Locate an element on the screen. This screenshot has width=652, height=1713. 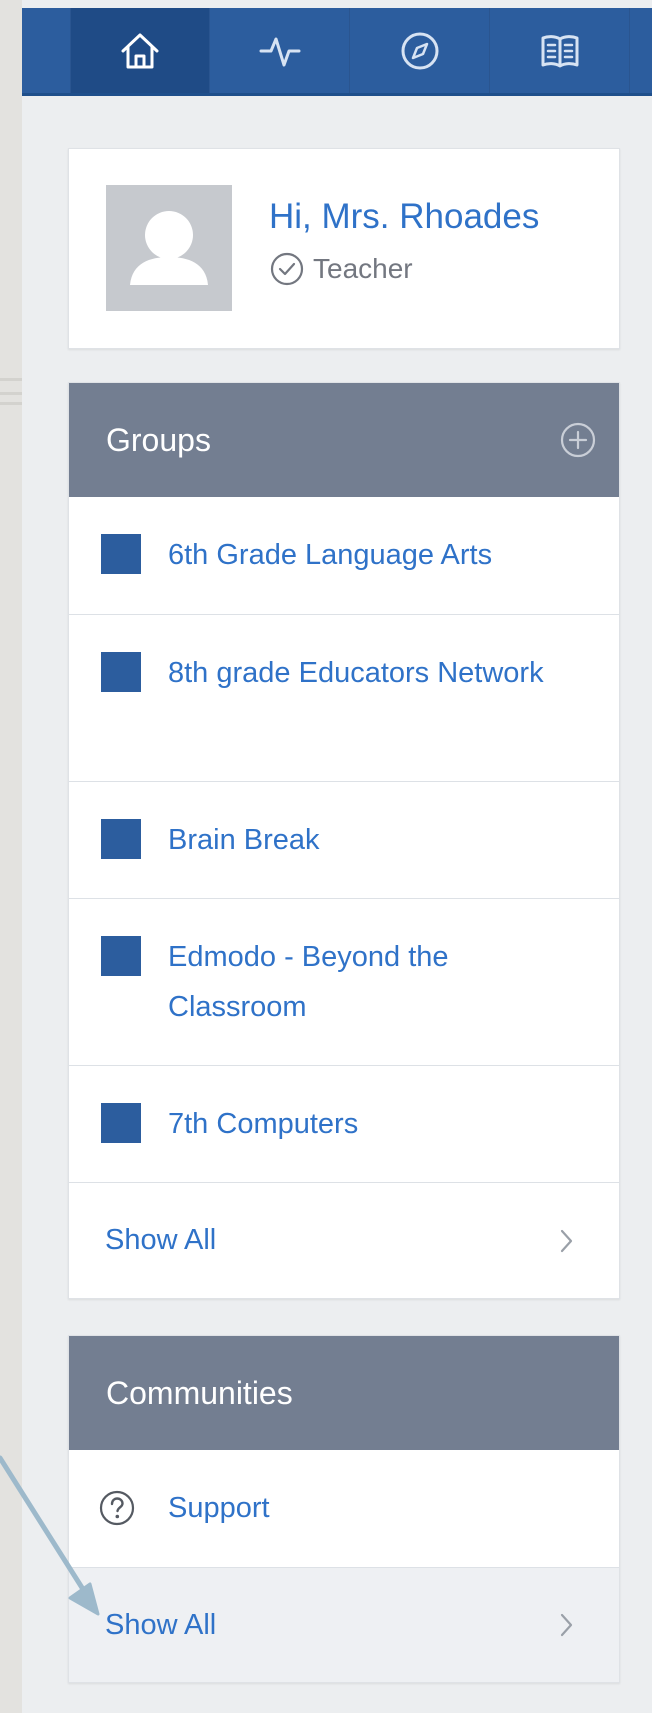
nav-activity-tab is located at coordinates (280, 50).